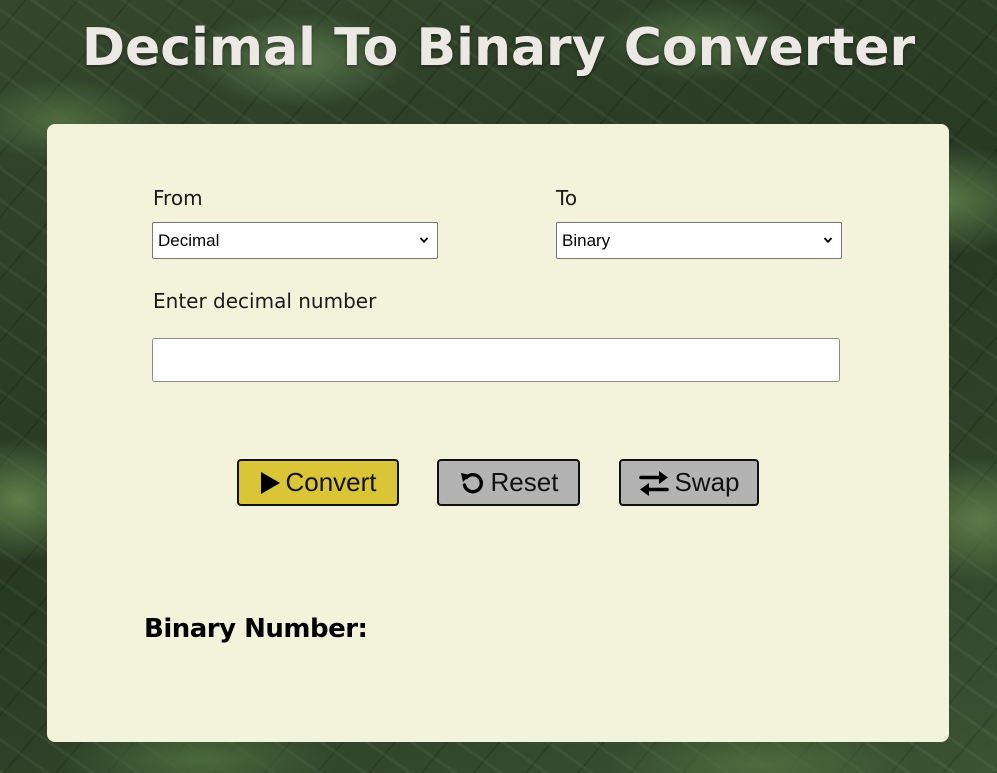 The height and width of the screenshot is (773, 997). Describe the element at coordinates (471, 482) in the screenshot. I see `reset-icon` at that location.